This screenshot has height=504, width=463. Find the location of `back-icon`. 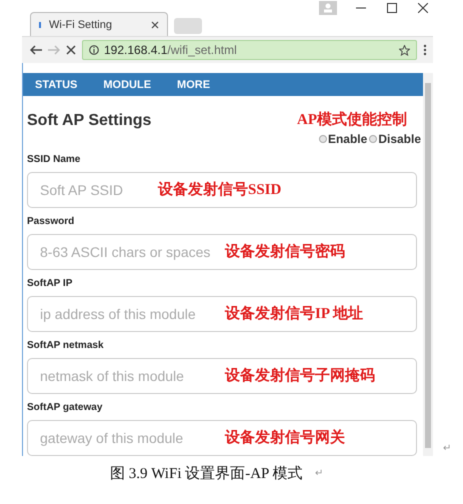

back-icon is located at coordinates (36, 50).